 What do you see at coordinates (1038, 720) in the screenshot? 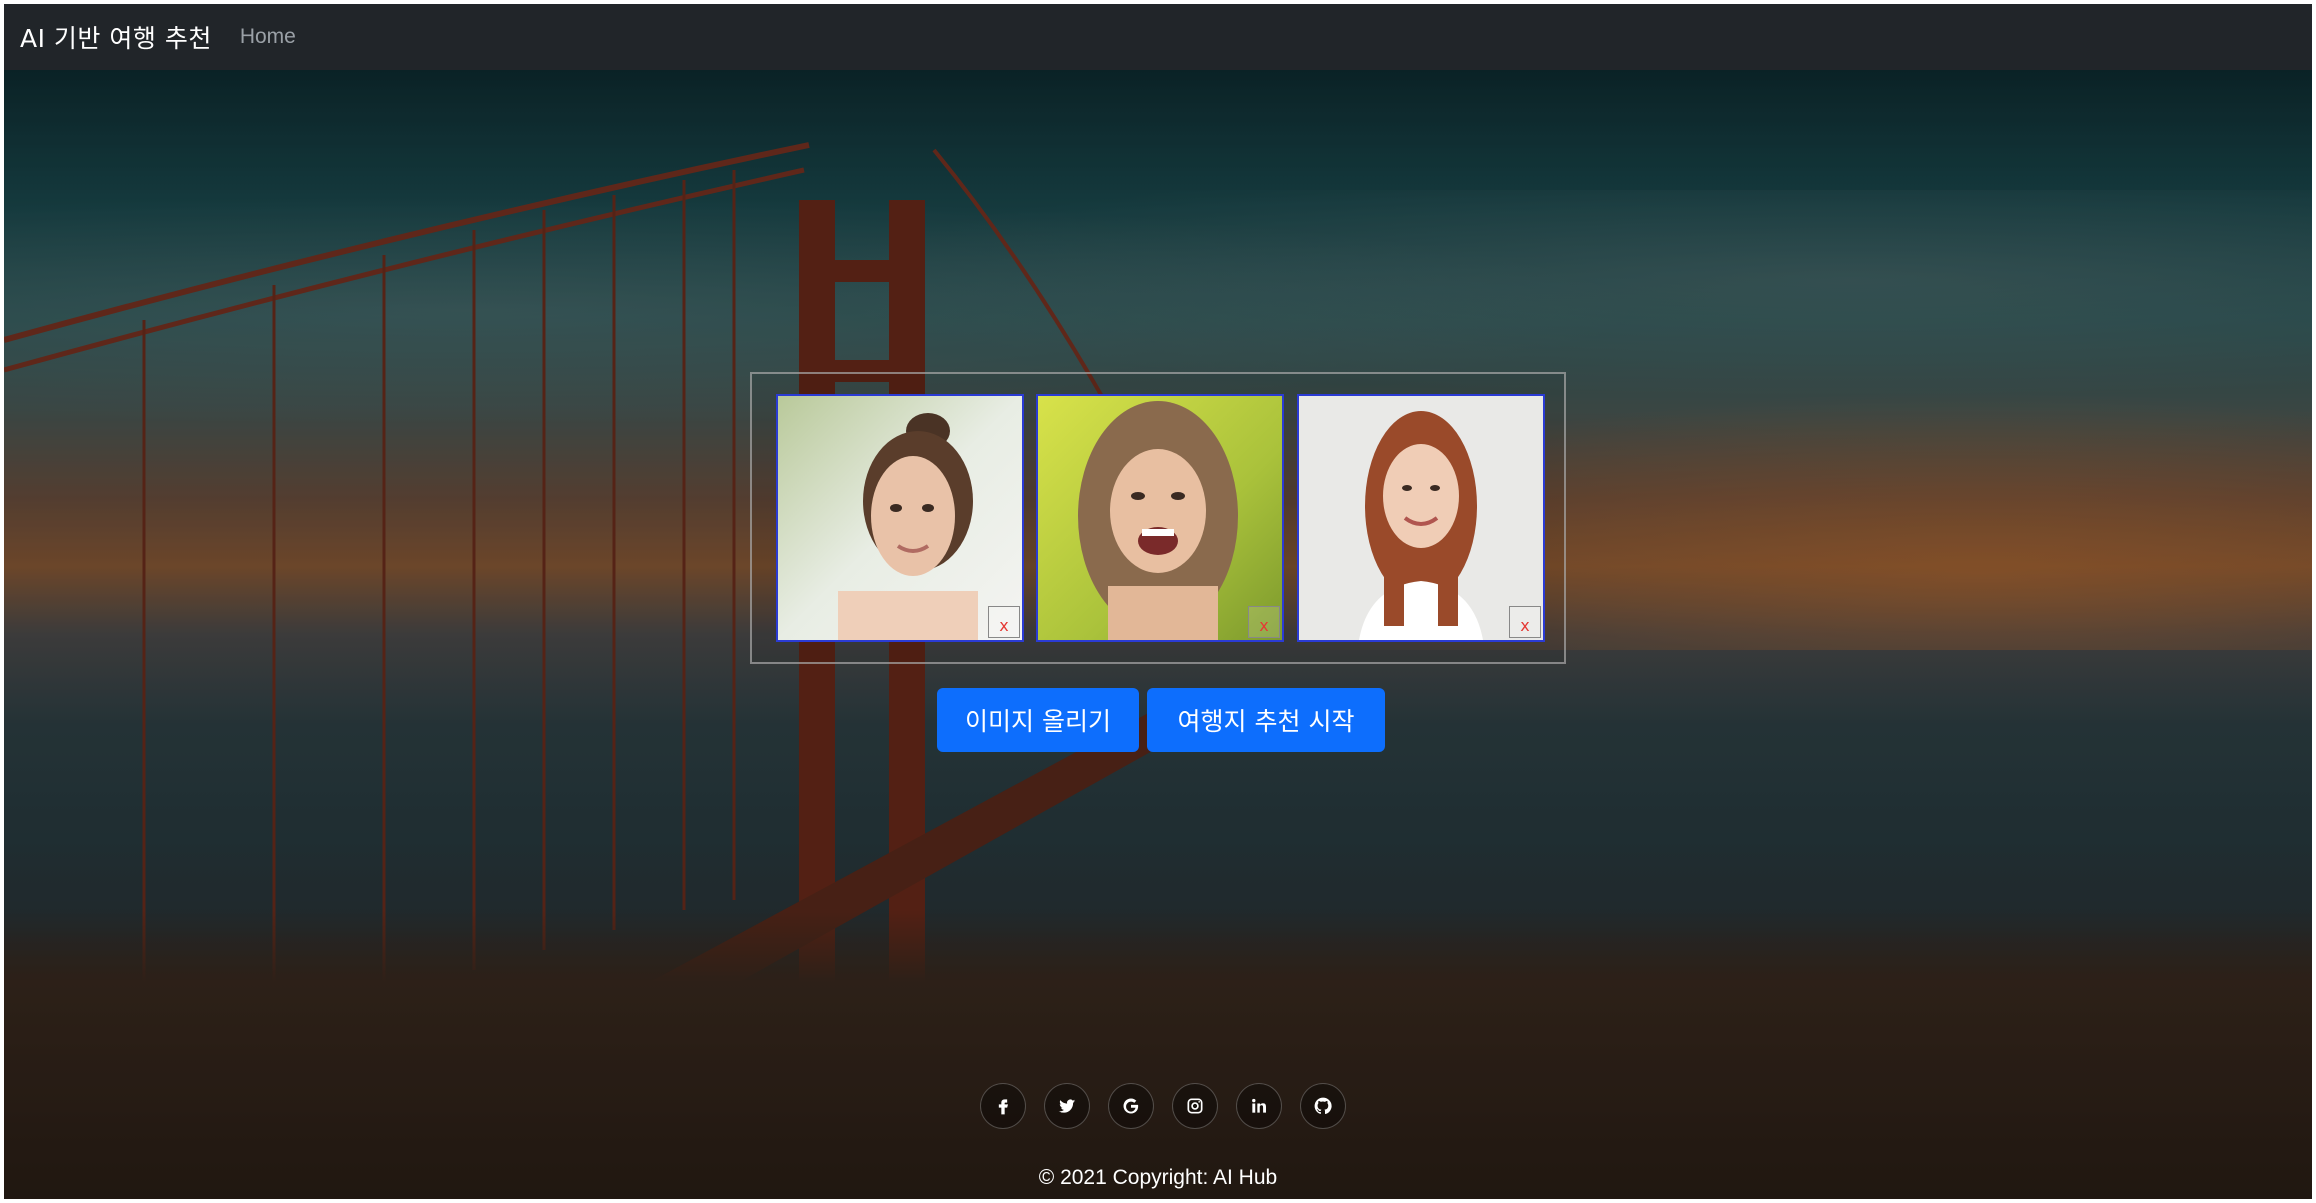
I see `upload-images-button: 이미지 올리기` at bounding box center [1038, 720].